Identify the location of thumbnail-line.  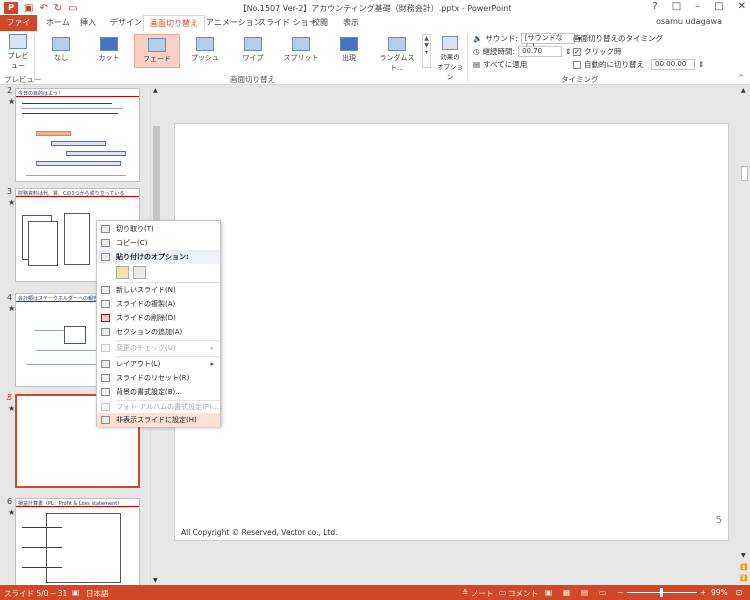
(42, 527).